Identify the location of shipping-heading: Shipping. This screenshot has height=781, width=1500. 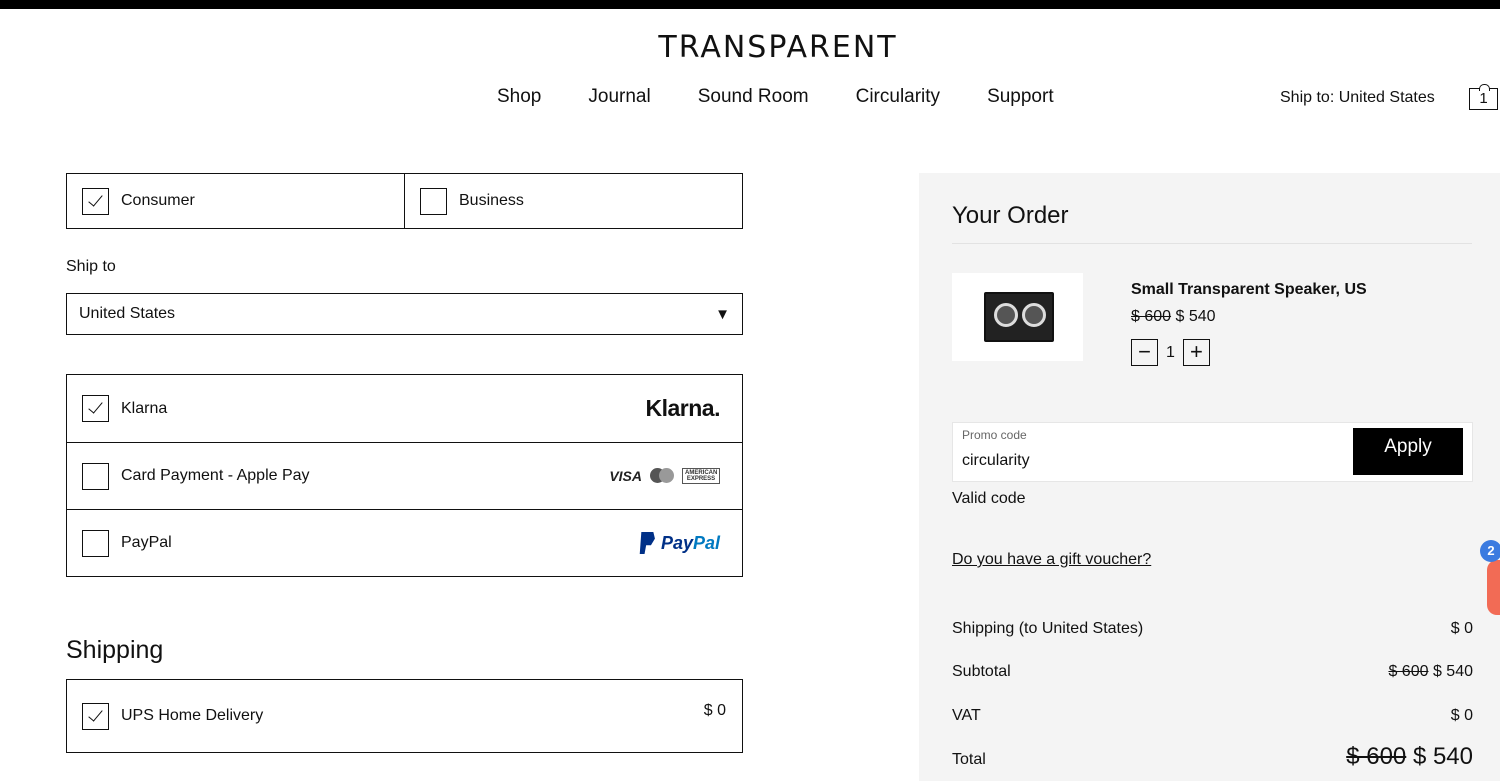
(115, 650).